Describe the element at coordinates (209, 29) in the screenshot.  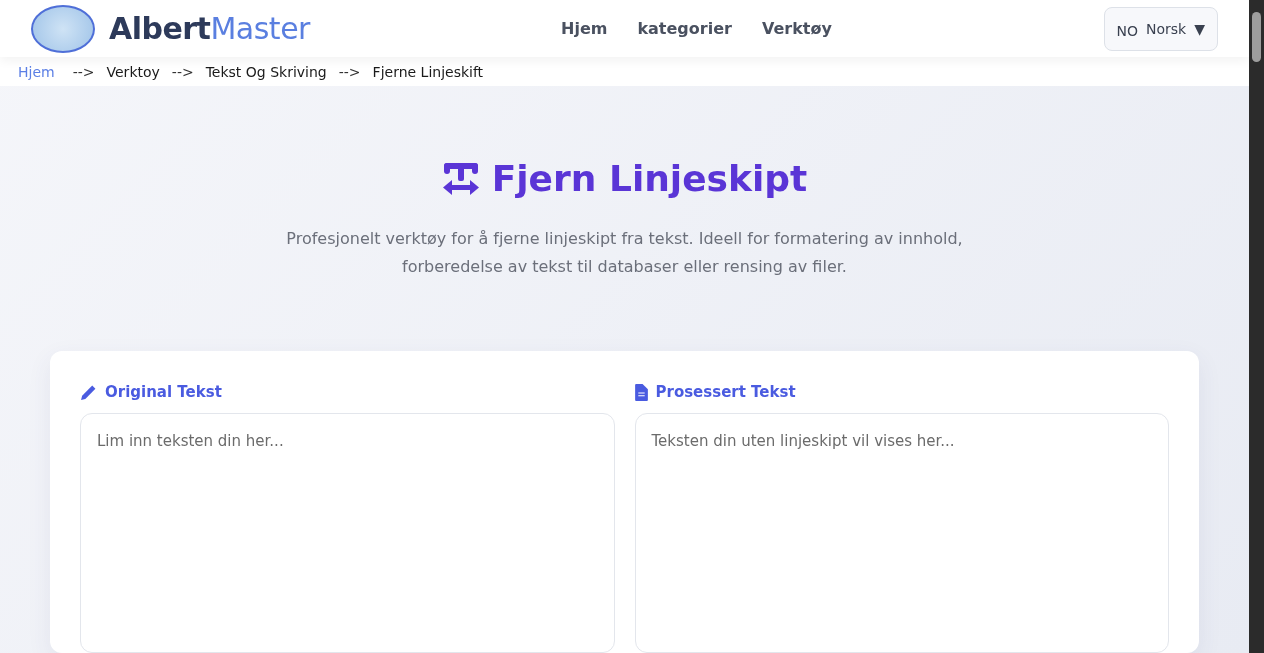
I see `logo-text: AlbertMaster` at that location.